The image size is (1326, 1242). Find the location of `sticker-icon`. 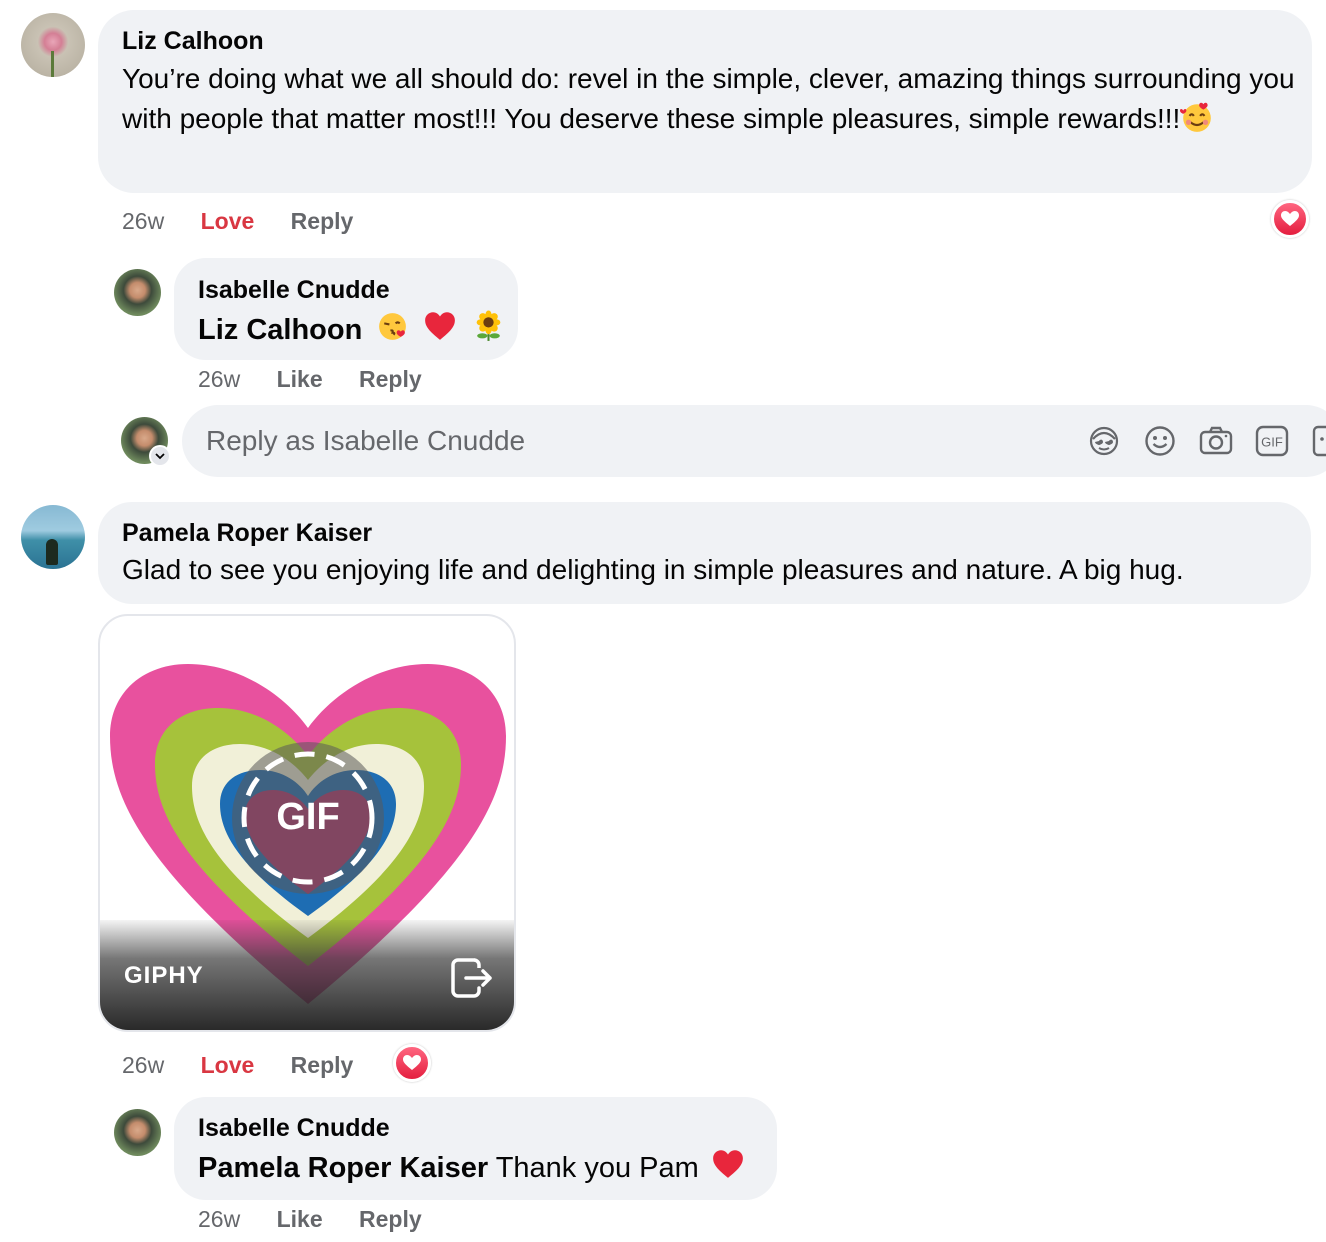

sticker-icon is located at coordinates (1318, 441).